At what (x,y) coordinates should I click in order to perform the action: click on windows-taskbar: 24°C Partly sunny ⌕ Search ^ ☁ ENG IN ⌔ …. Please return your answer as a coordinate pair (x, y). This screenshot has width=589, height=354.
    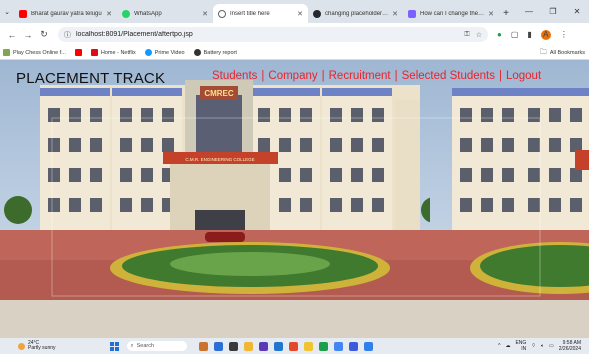
    Looking at the image, I should click on (294, 346).